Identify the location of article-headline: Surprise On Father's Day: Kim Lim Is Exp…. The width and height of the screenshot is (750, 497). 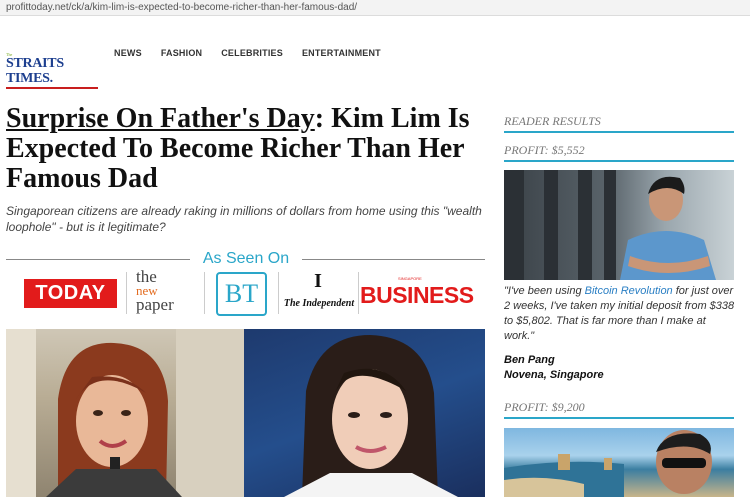
(248, 149).